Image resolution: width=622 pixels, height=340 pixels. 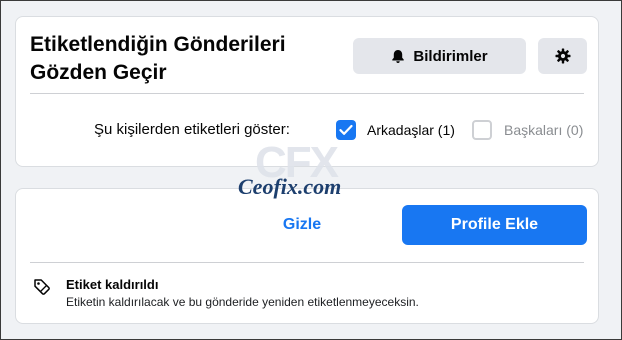 What do you see at coordinates (42, 287) in the screenshot?
I see `tag-icon` at bounding box center [42, 287].